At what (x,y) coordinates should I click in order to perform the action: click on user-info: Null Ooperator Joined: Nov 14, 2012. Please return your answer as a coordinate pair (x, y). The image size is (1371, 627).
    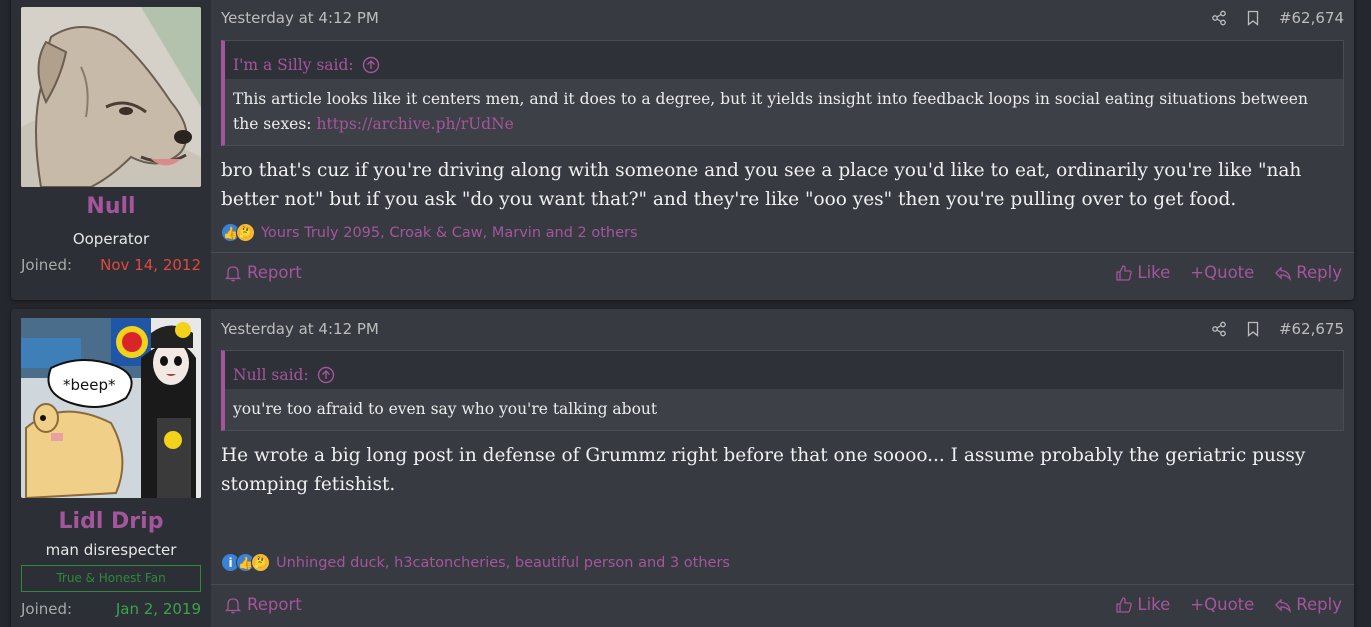
    Looking at the image, I should click on (111, 150).